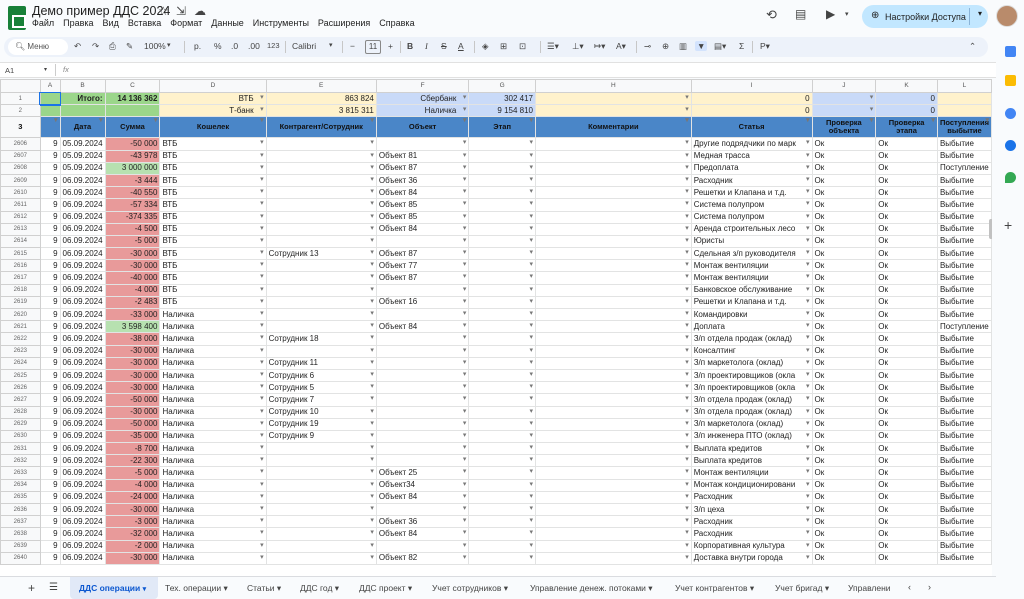 The image size is (1024, 599). Describe the element at coordinates (906, 127) in the screenshot. I see `column-title: Проверка этапа` at that location.